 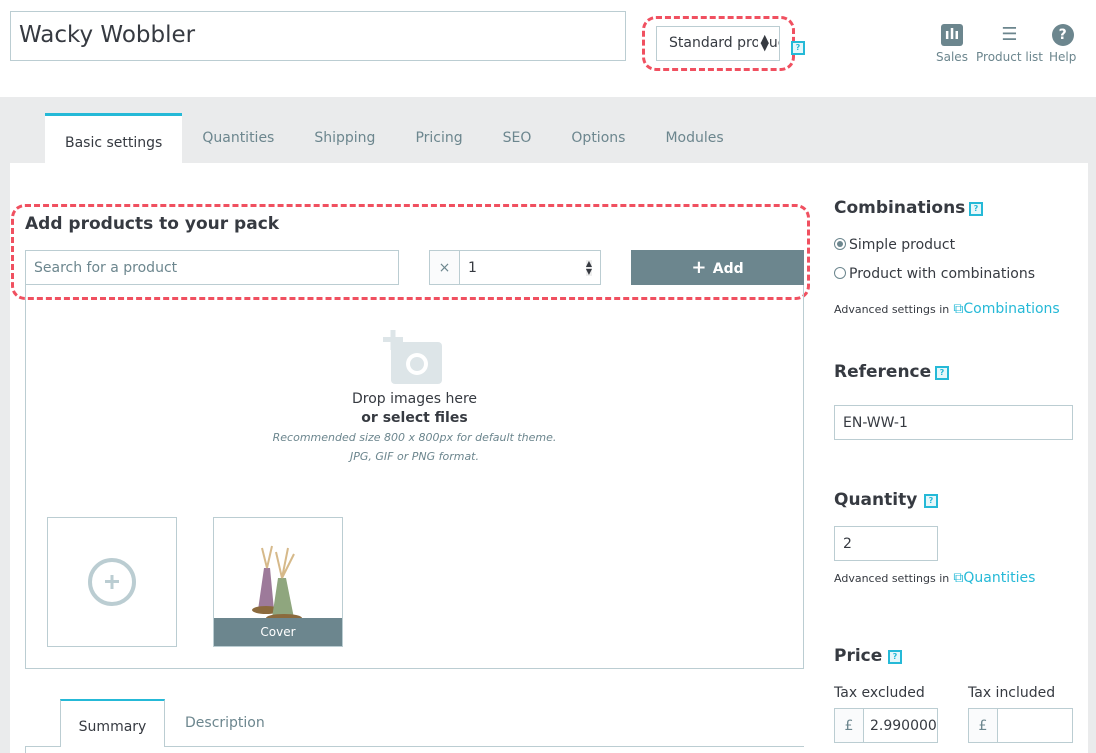 I want to click on tab-seo: SEO, so click(x=517, y=138).